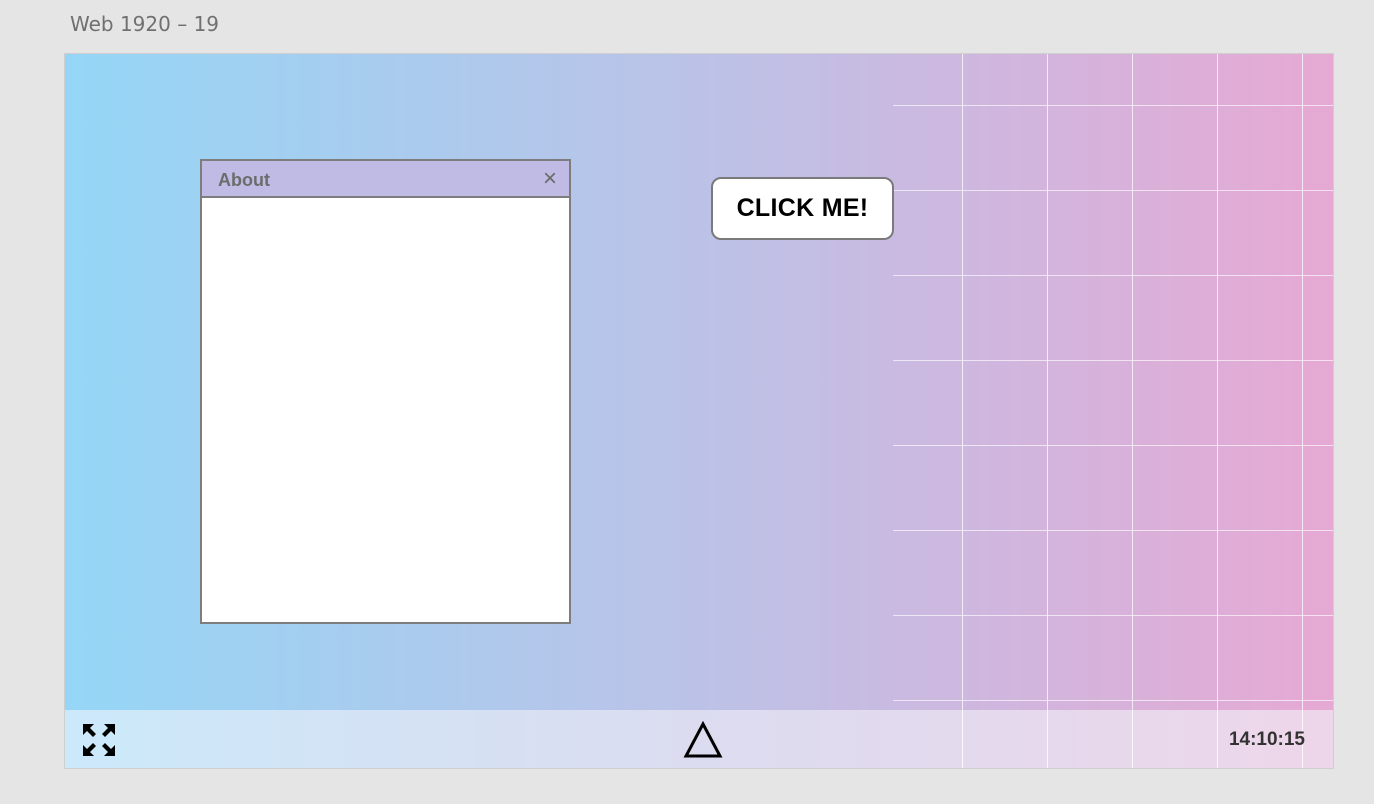  What do you see at coordinates (550, 179) in the screenshot?
I see `close-icon: ×` at bounding box center [550, 179].